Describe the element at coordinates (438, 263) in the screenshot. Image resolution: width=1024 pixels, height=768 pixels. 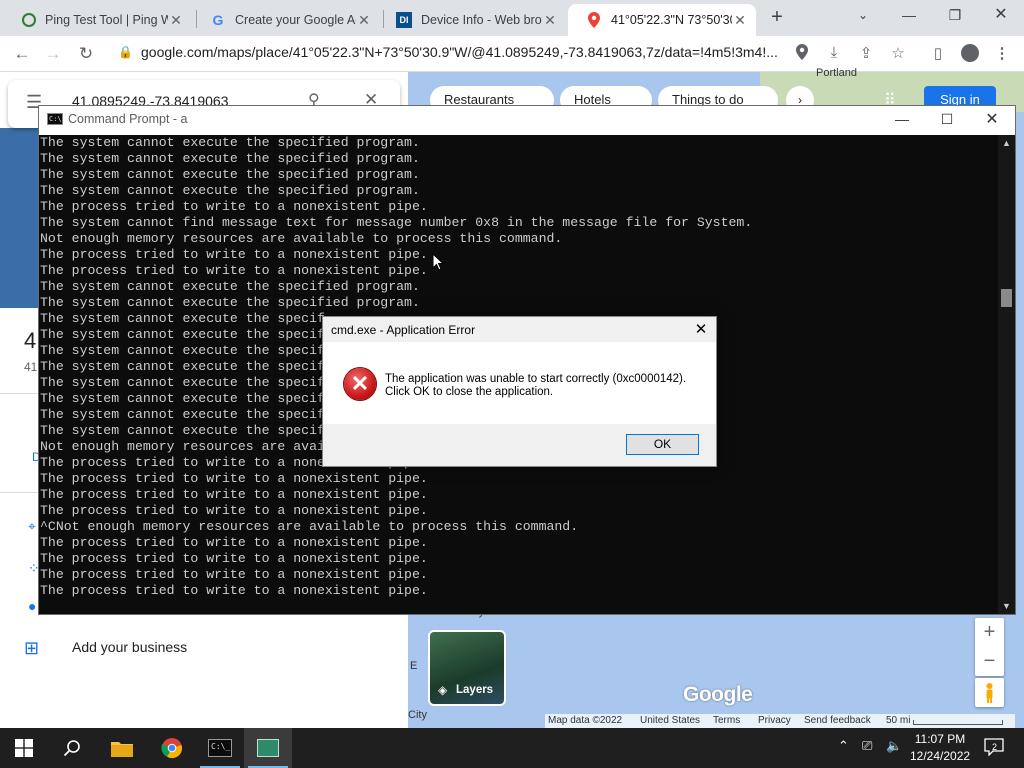
I see `mouse-cursor-icon` at that location.